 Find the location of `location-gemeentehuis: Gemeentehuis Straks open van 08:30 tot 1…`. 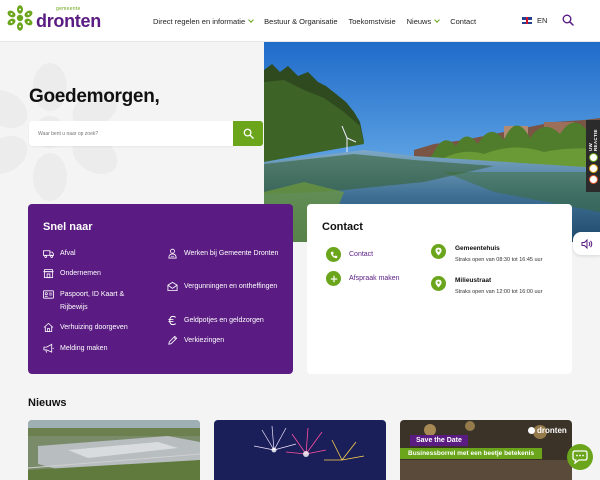

location-gemeentehuis: Gemeentehuis Straks open van 08:30 tot 1… is located at coordinates (486, 255).